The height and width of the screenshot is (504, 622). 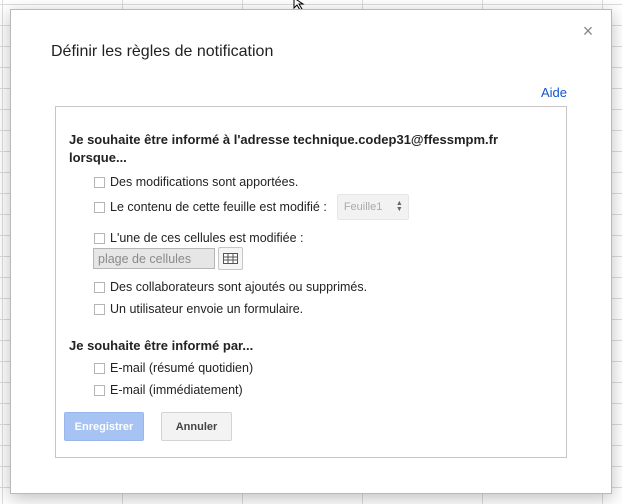 I want to click on checkbox-sheet-changed, so click(x=99, y=207).